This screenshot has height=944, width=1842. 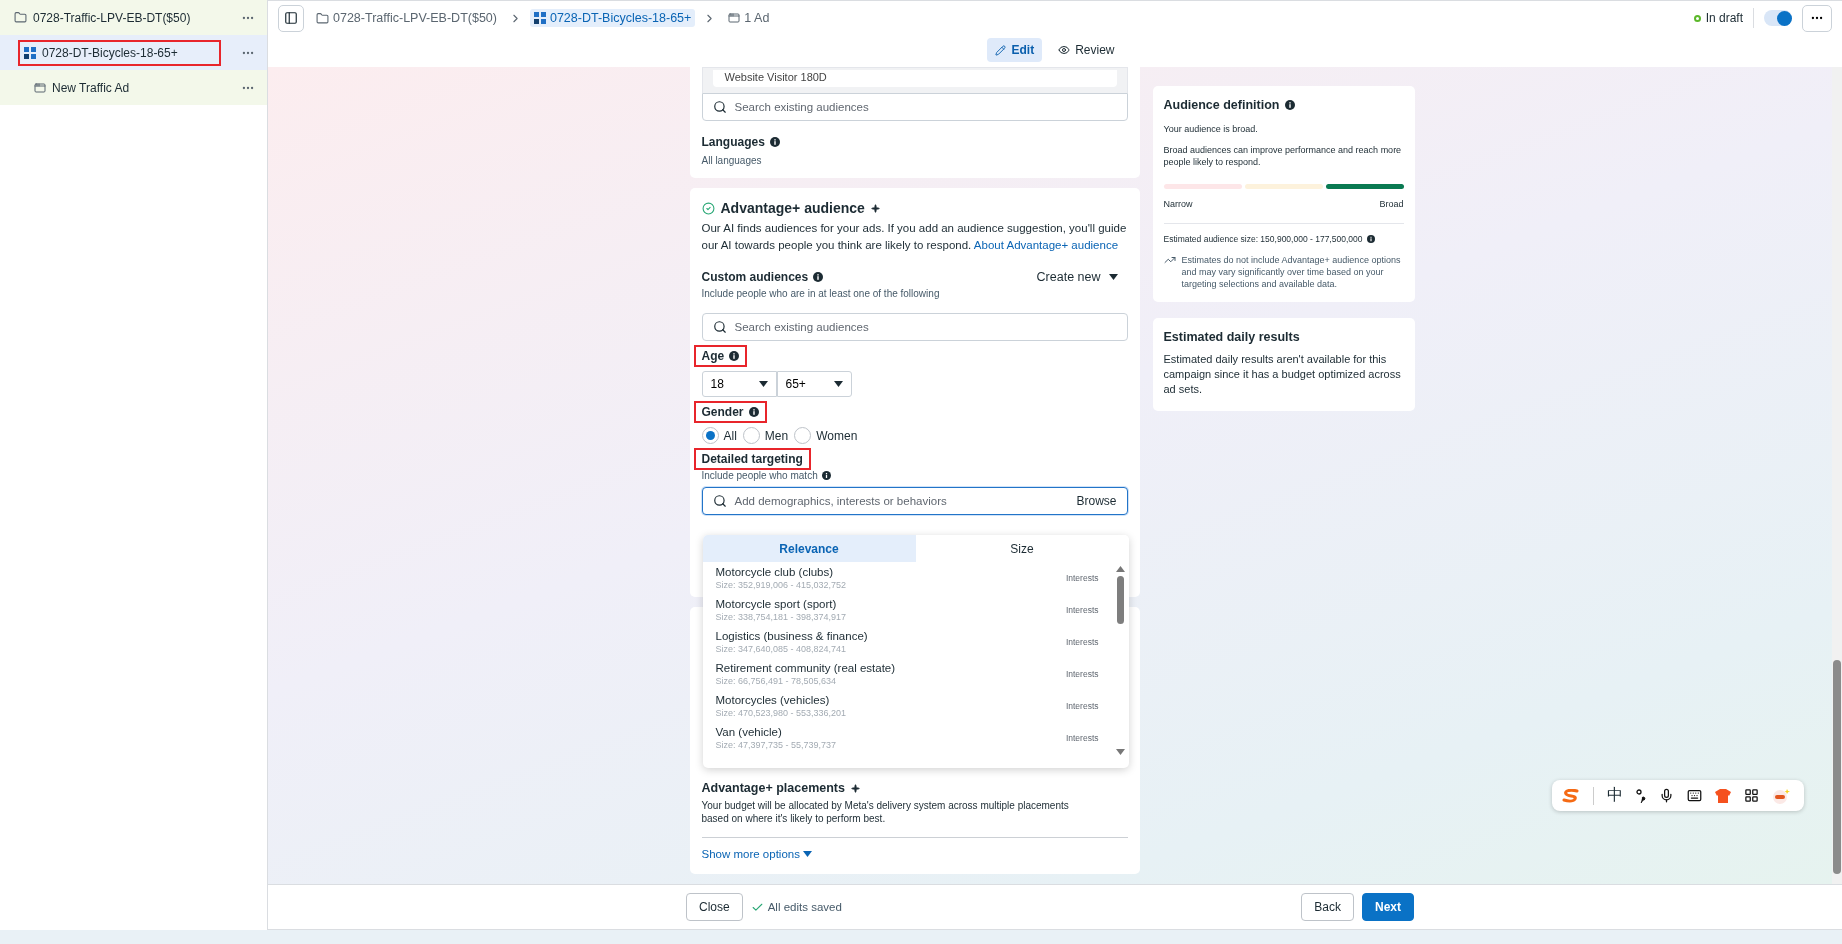 I want to click on suggestion-name: Van (vehicle), so click(x=749, y=732).